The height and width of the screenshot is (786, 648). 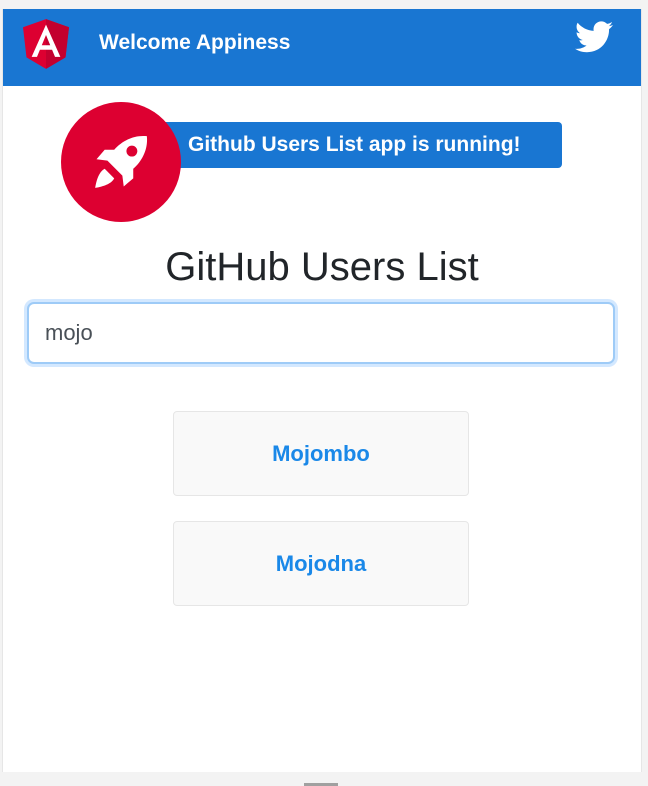 What do you see at coordinates (195, 42) in the screenshot?
I see `toolbar-title: Welcome Appiness` at bounding box center [195, 42].